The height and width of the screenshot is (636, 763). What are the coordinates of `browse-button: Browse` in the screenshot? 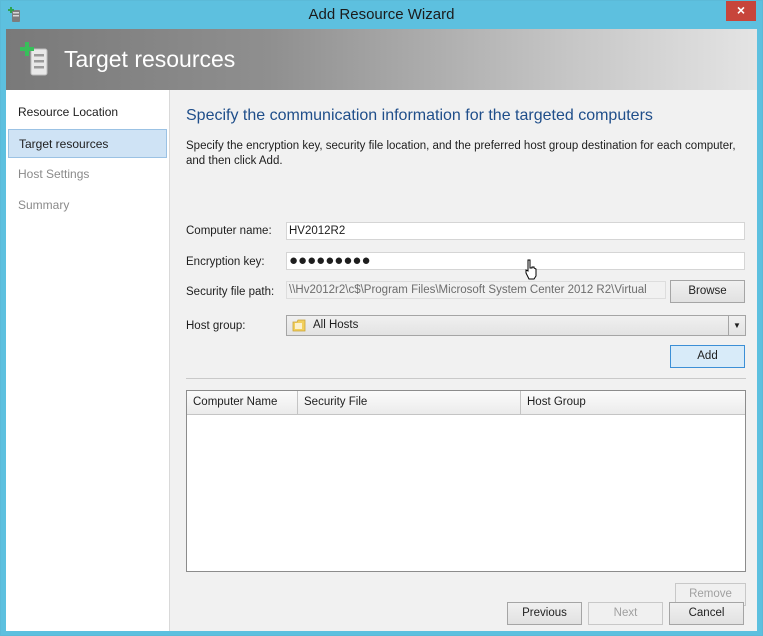 It's located at (707, 291).